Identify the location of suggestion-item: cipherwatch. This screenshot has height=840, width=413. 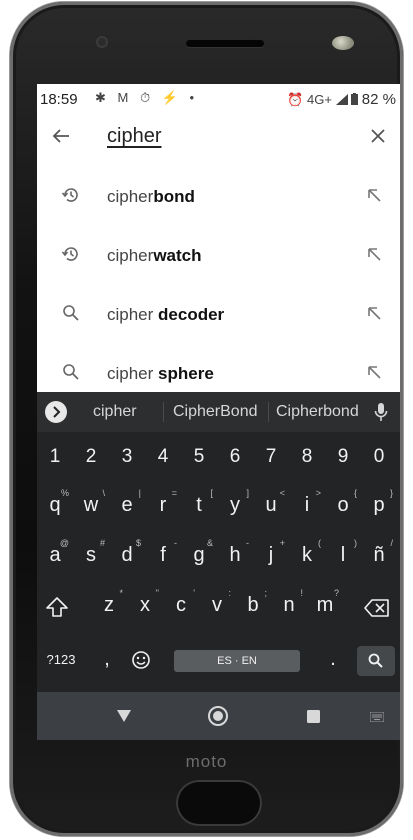
(218, 256).